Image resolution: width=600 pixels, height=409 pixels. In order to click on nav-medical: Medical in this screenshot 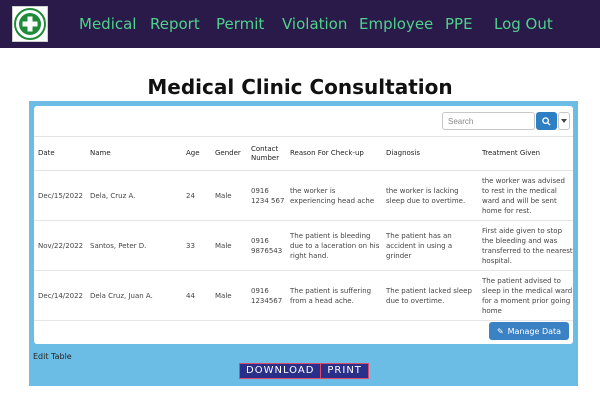, I will do `click(107, 24)`.